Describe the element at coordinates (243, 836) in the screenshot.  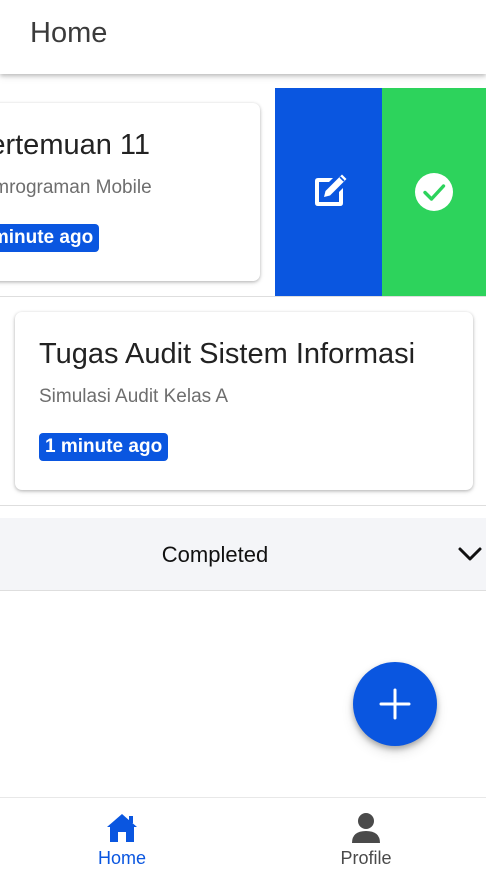
I see `bottom-navigation: Home Profile` at that location.